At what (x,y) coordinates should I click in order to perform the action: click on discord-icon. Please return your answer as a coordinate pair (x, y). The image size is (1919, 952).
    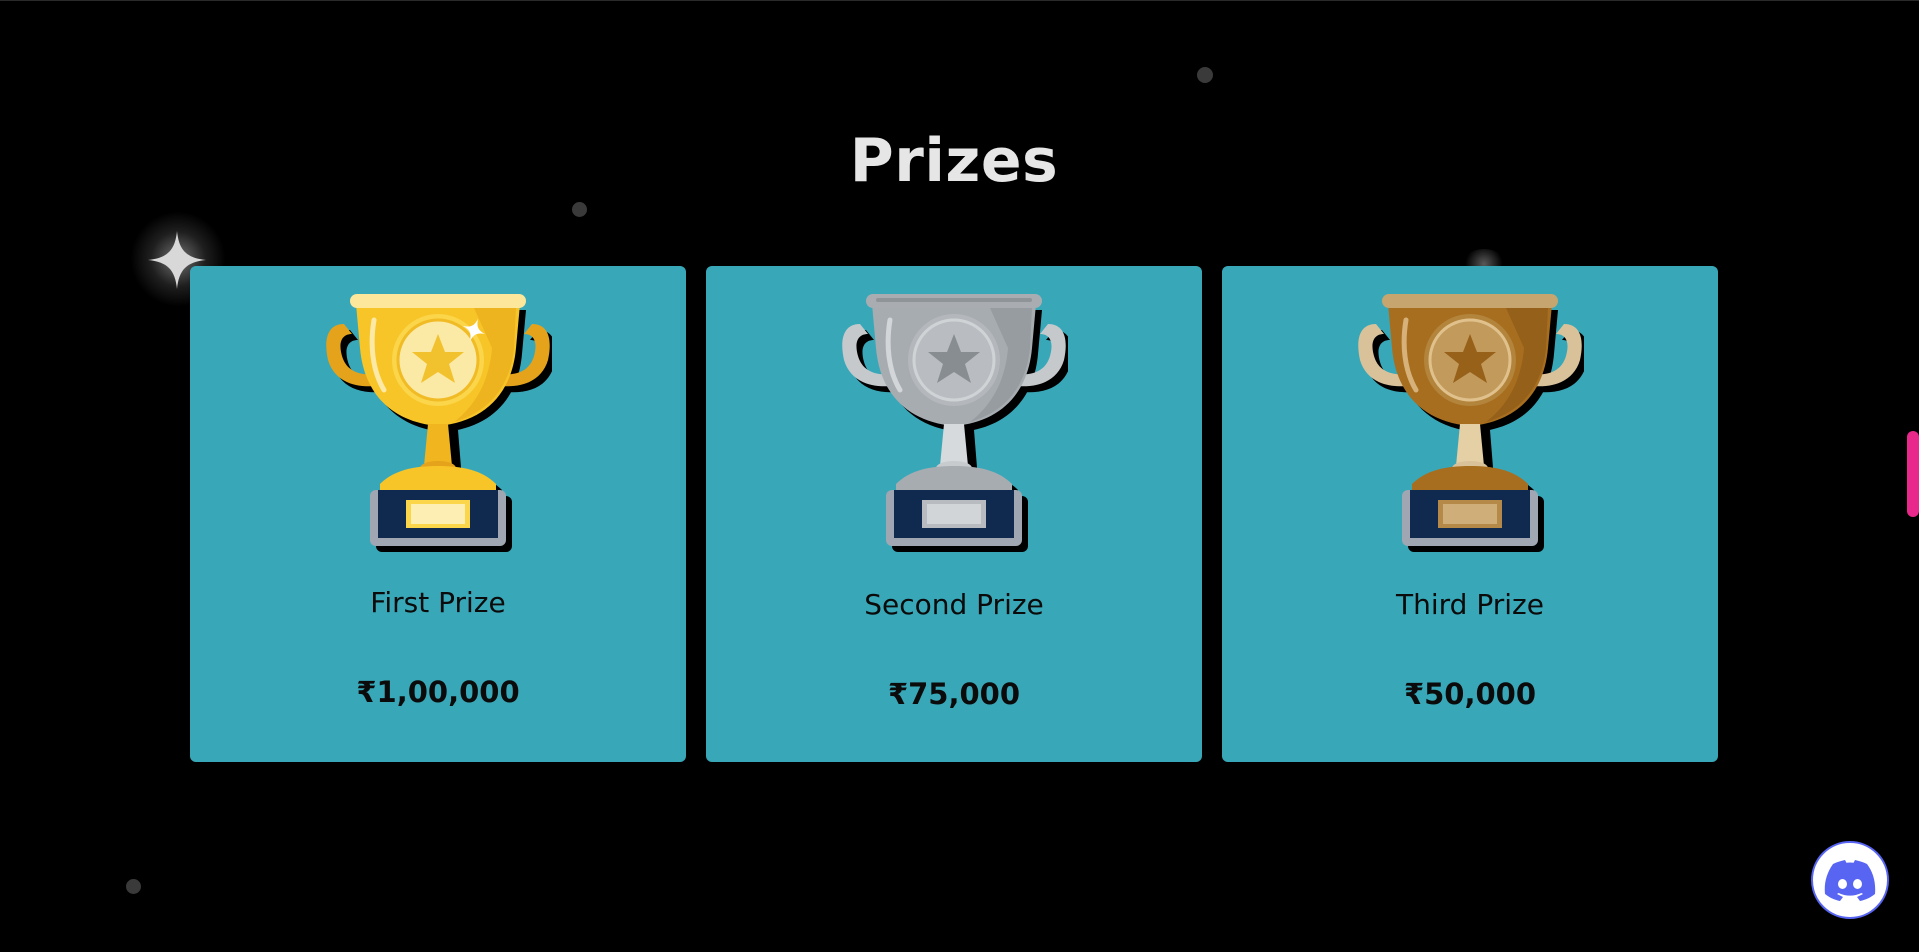
    Looking at the image, I should click on (1850, 880).